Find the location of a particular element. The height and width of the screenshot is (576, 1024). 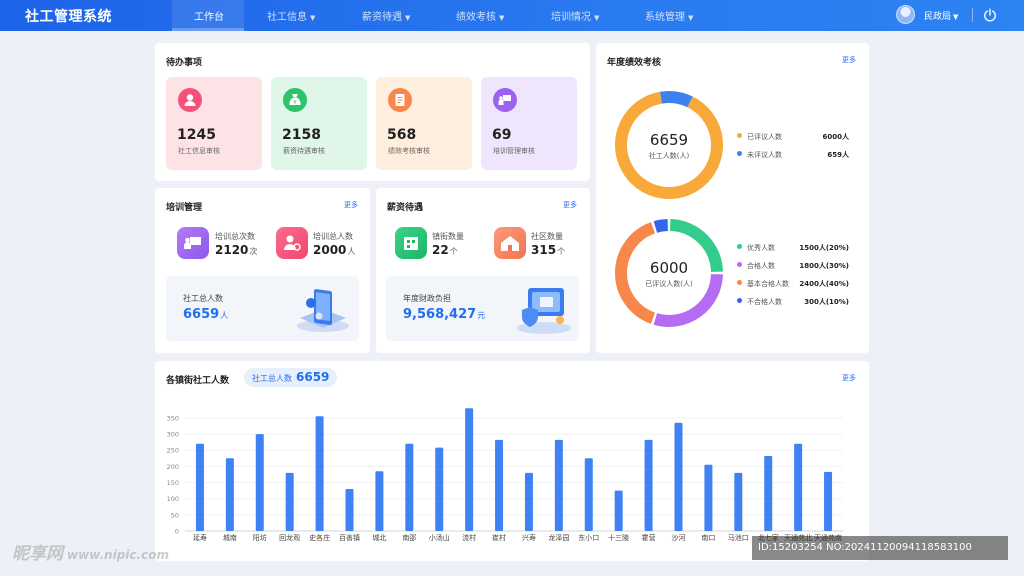

nav-item-training: 培训情况 ▼ is located at coordinates (575, 15).